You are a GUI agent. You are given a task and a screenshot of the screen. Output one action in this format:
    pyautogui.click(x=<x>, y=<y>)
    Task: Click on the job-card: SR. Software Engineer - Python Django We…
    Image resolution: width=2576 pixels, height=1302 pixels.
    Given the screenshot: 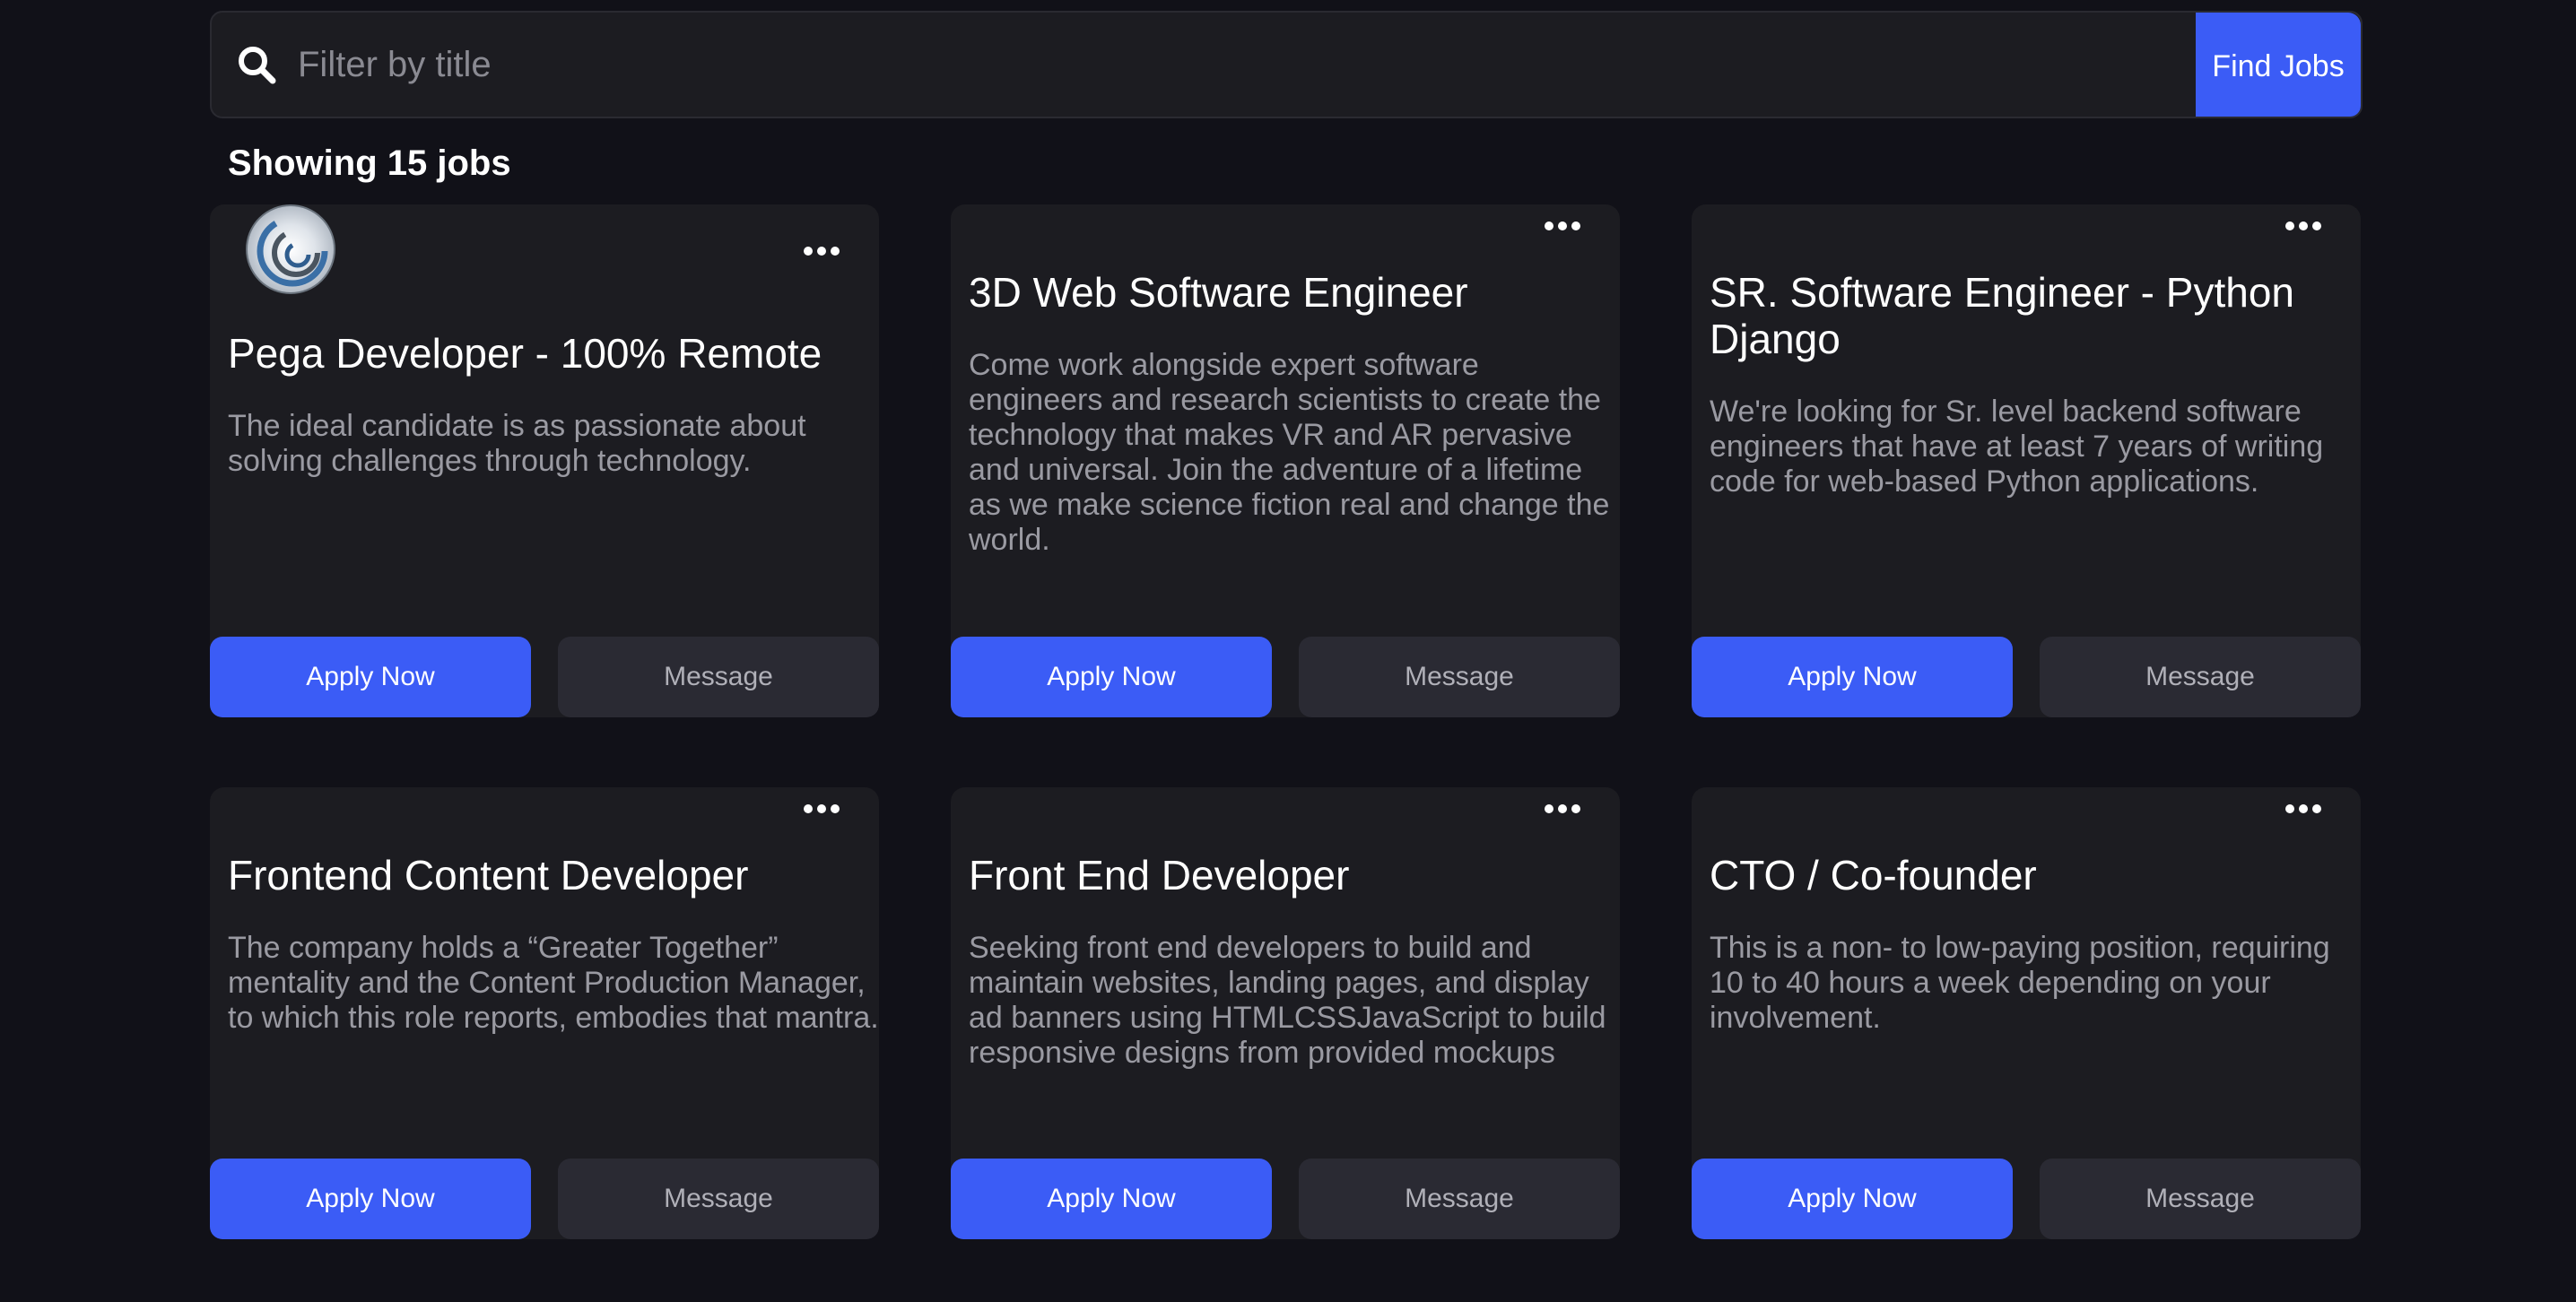 What is the action you would take?
    pyautogui.click(x=2026, y=460)
    